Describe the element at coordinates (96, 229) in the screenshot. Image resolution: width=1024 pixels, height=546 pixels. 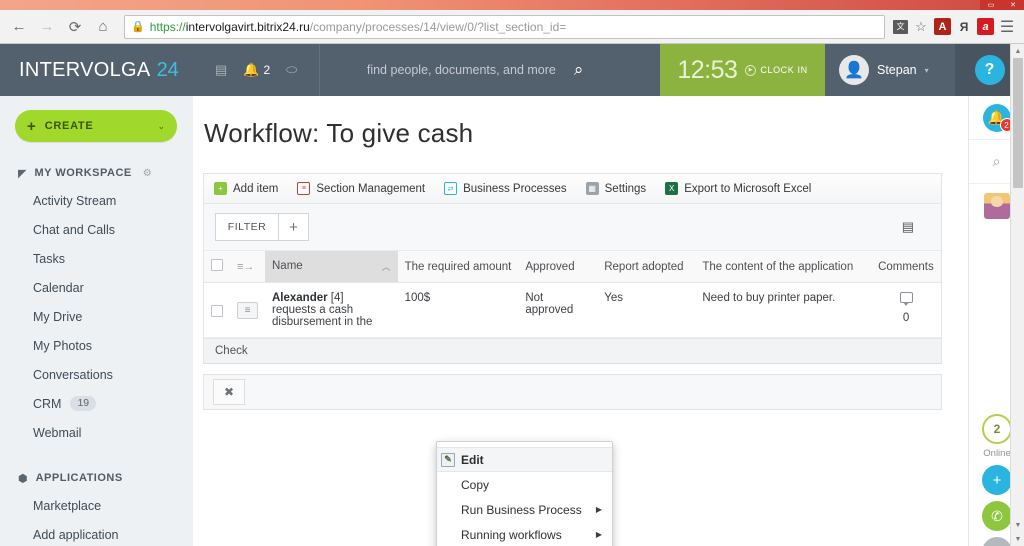
I see `sidebar-item-chat-and-calls: Chat and Calls` at that location.